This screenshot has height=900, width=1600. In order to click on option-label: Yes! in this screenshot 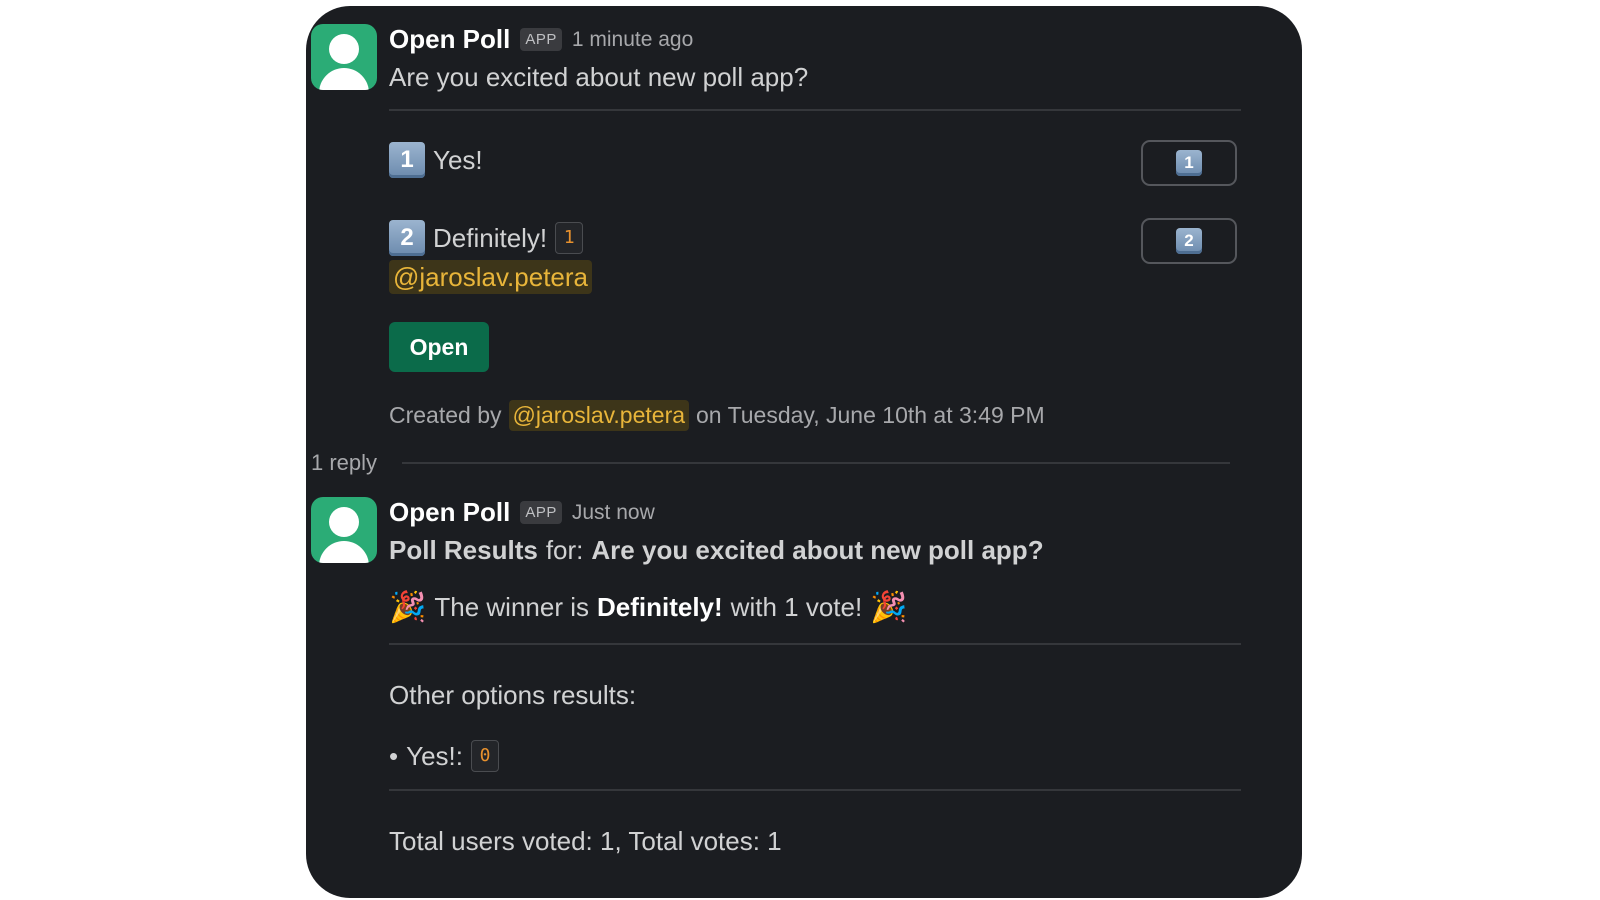, I will do `click(458, 159)`.